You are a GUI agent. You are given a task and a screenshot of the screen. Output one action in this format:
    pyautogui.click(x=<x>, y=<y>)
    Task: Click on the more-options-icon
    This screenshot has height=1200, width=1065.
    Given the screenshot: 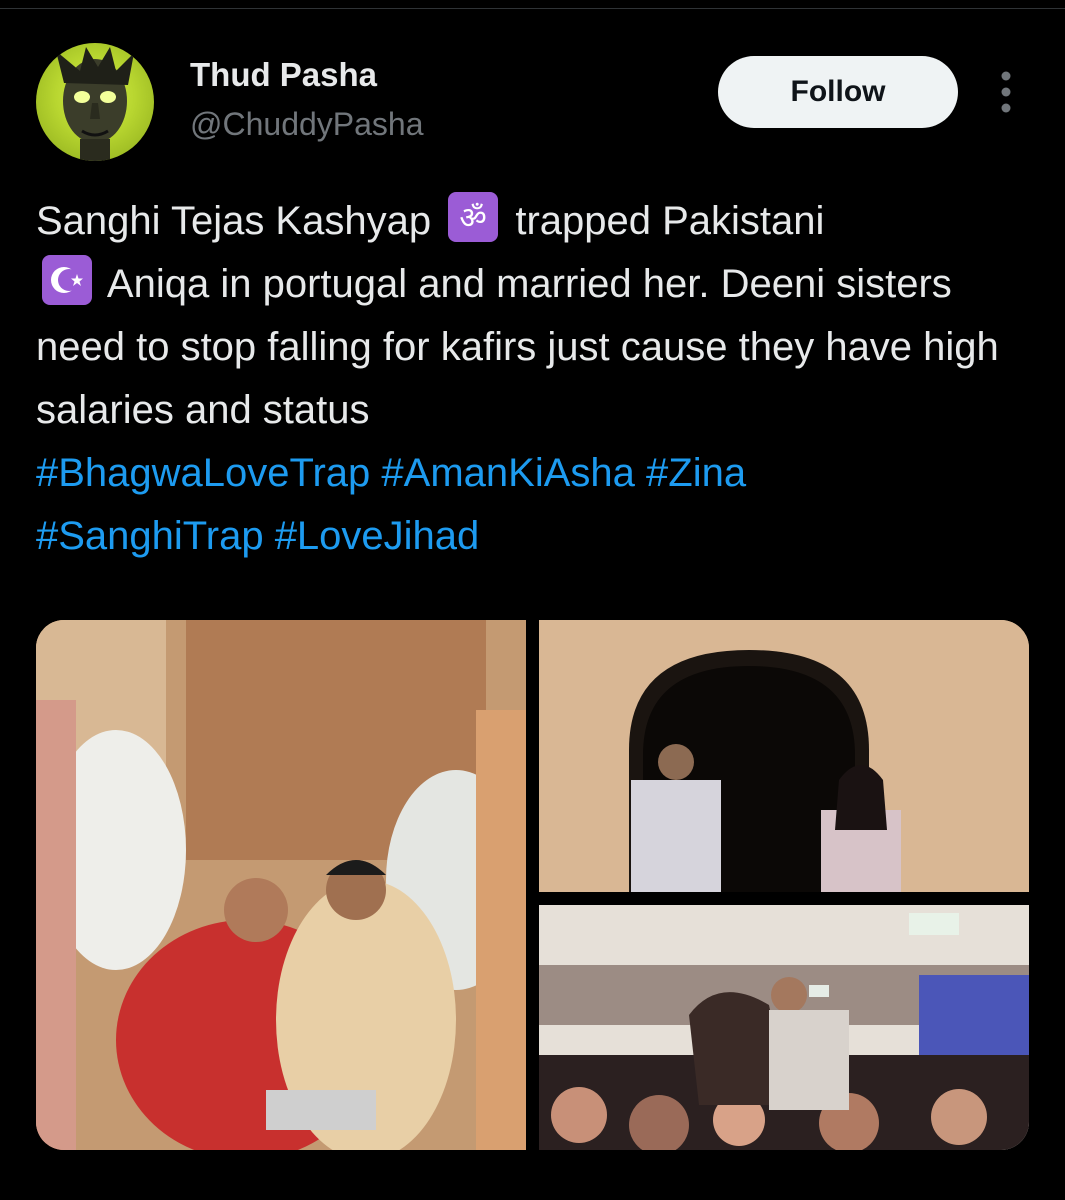 What is the action you would take?
    pyautogui.click(x=1006, y=92)
    